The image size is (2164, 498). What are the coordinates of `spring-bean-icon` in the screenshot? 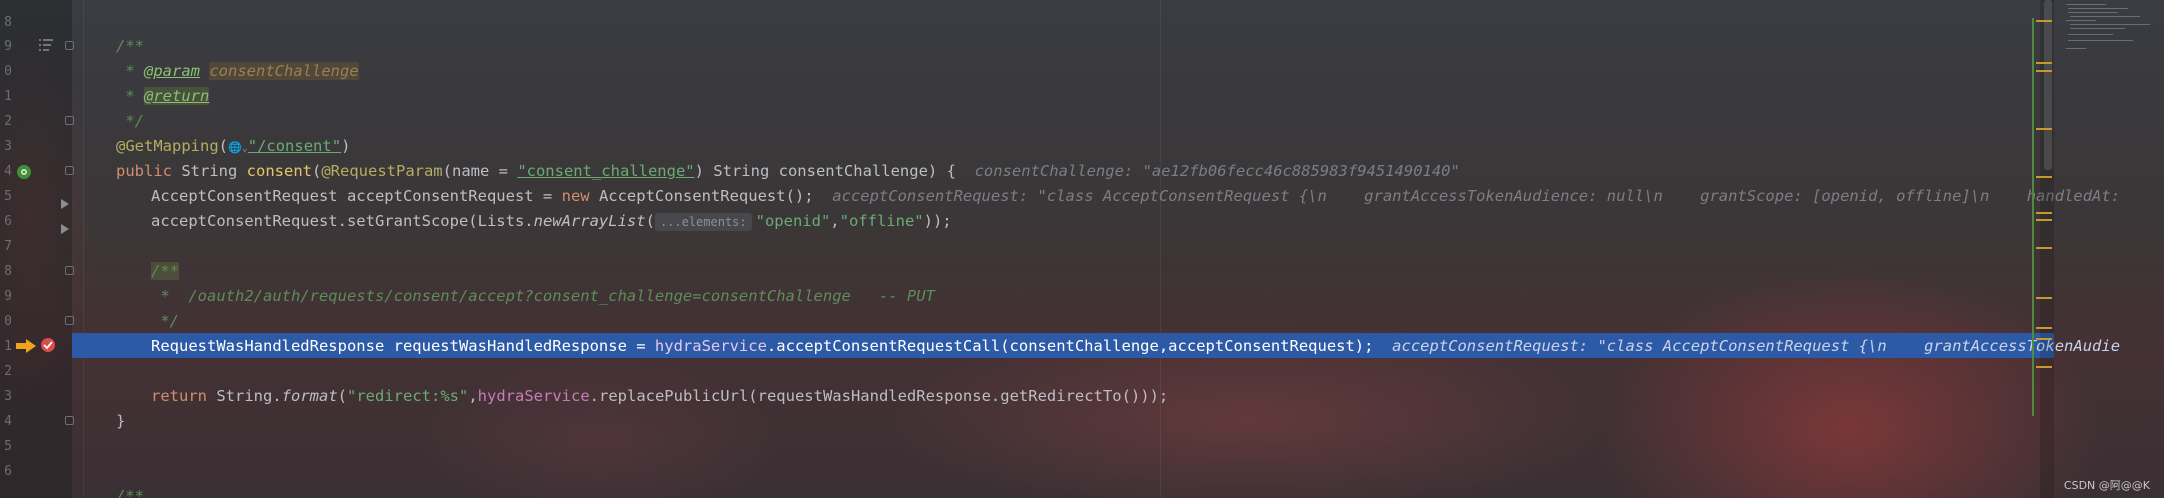 It's located at (24, 172).